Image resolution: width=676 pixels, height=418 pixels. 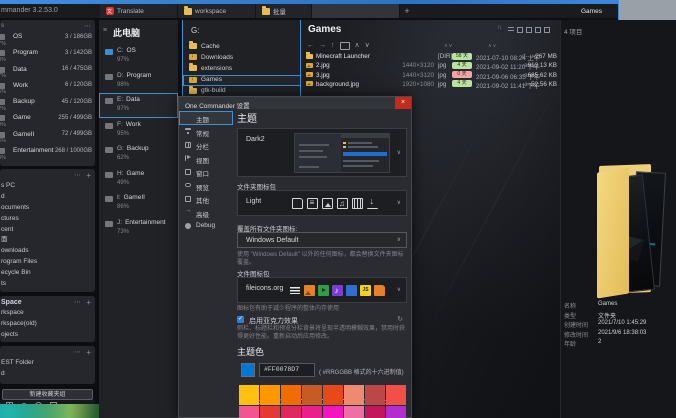 What do you see at coordinates (47, 313) in the screenshot?
I see `workspace-item: rkspace` at bounding box center [47, 313].